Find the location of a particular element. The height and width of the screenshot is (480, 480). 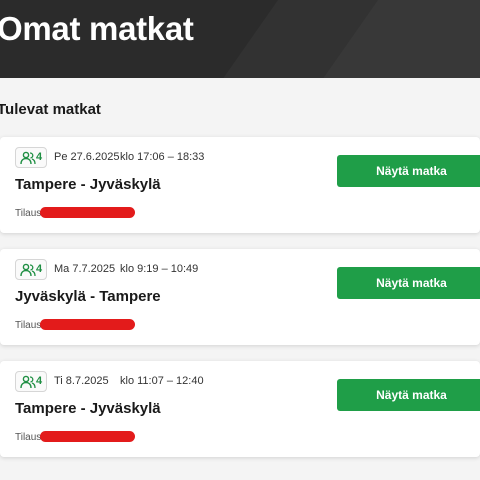

trip-time: klo 17:06 – 18:33 is located at coordinates (162, 157).